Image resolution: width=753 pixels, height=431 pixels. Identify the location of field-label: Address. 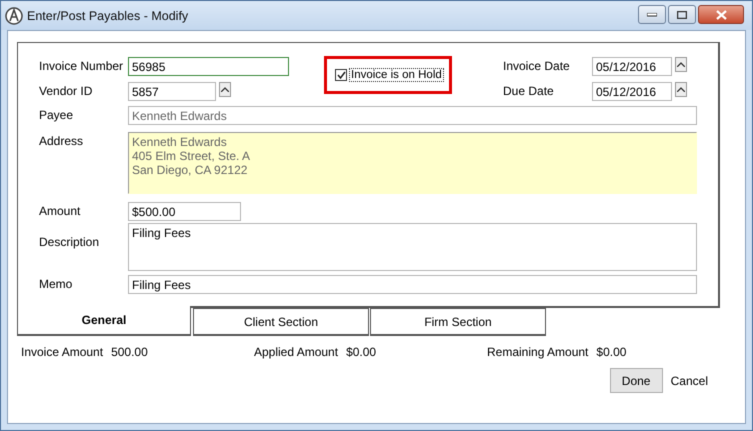
(61, 141).